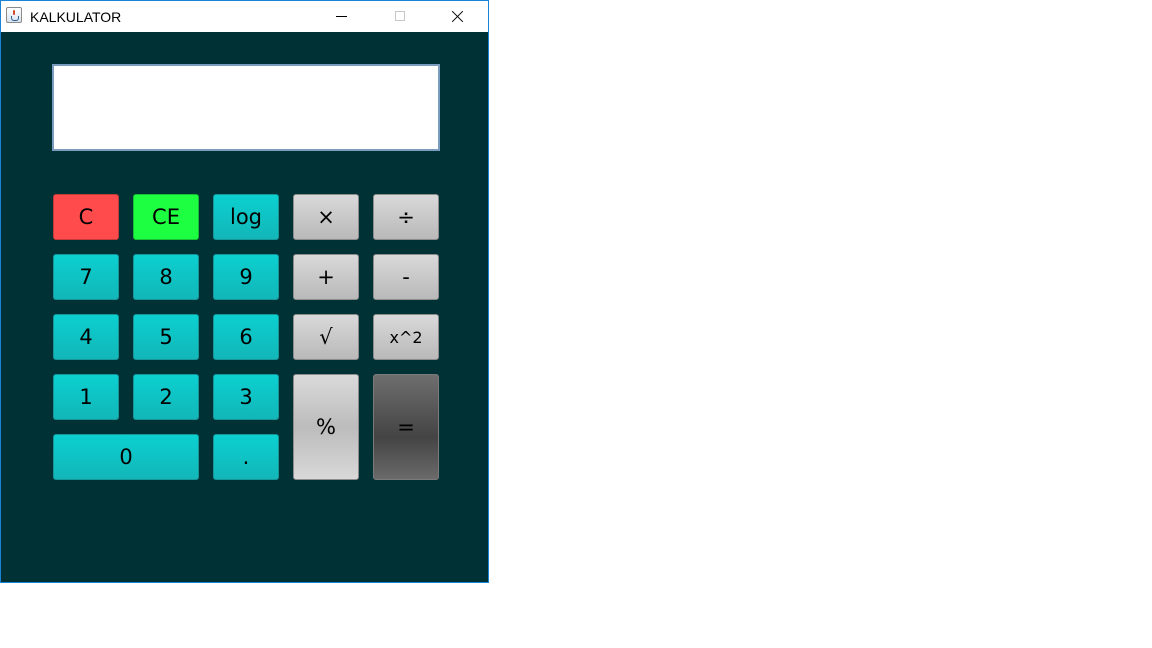 The width and height of the screenshot is (1152, 648). I want to click on log-button: log, so click(246, 217).